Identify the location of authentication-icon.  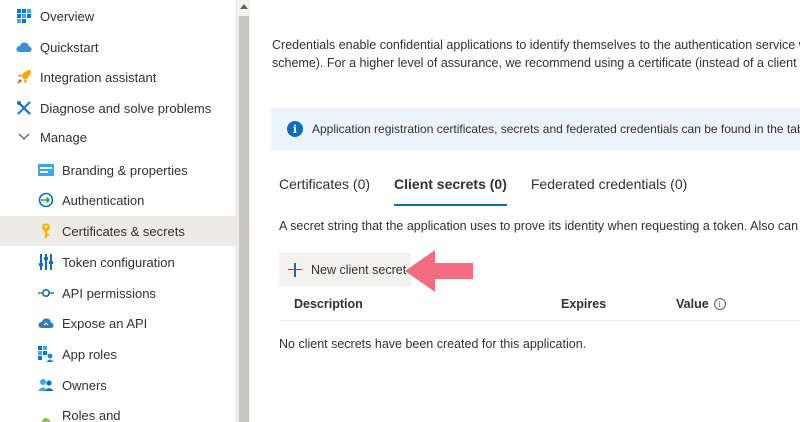
(46, 200).